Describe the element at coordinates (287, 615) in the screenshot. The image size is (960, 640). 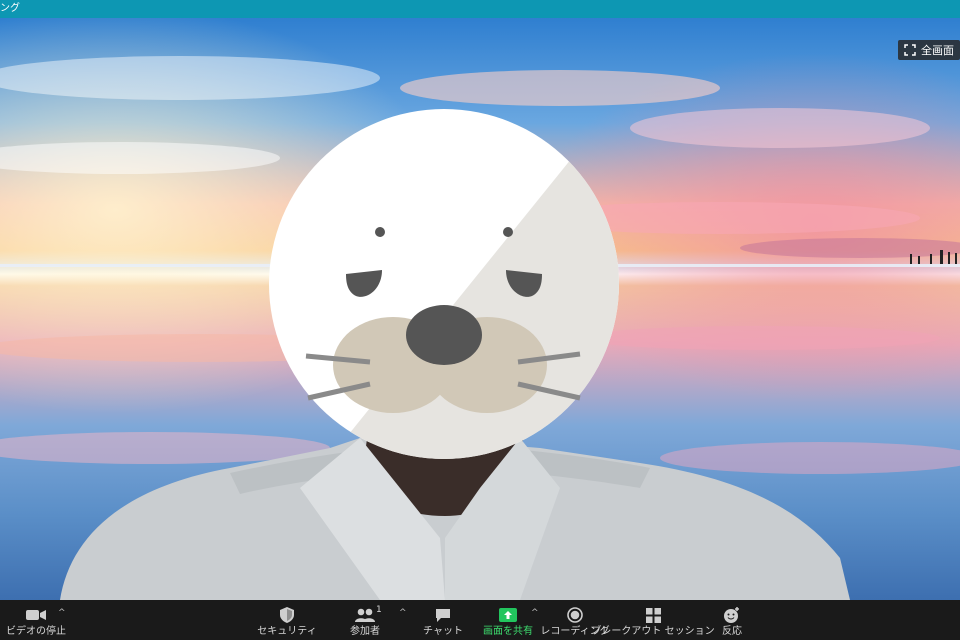
I see `shield-icon` at that location.